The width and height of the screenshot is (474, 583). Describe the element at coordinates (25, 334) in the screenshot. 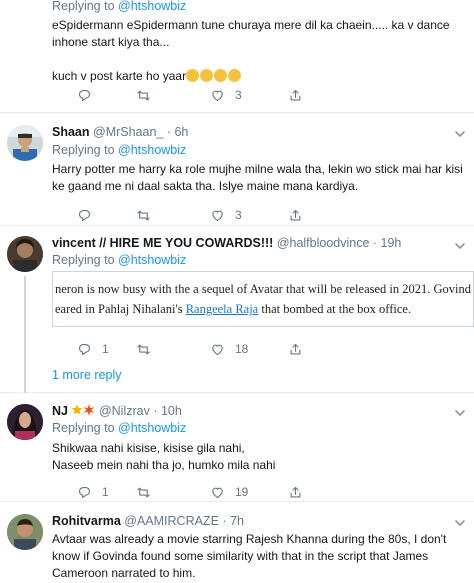

I see `thread-line` at that location.